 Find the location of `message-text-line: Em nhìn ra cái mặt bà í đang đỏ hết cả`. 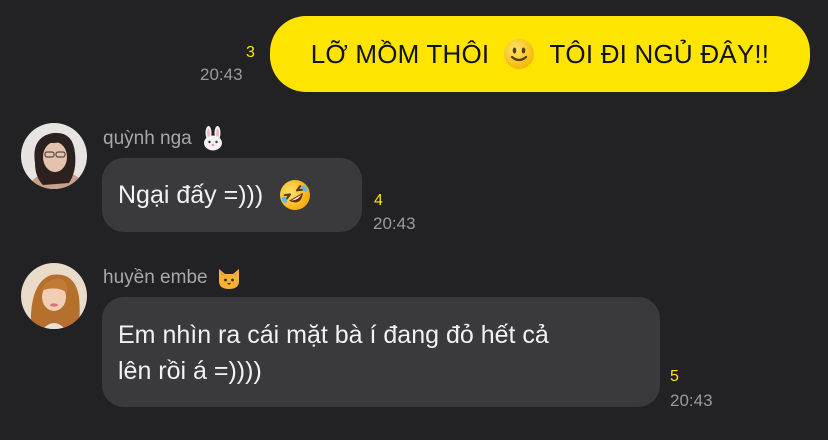

message-text-line: Em nhìn ra cái mặt bà í đang đỏ hết cả is located at coordinates (333, 335).